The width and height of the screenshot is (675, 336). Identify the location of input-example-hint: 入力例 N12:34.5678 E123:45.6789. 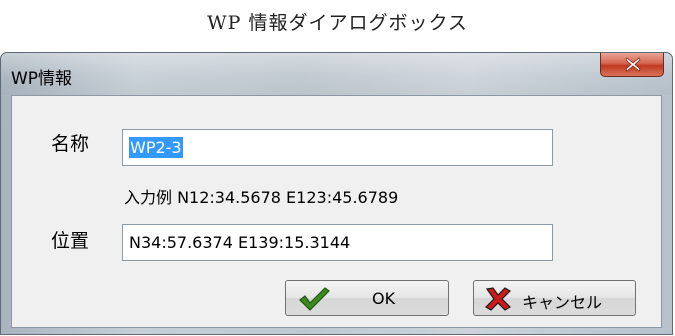
(261, 197).